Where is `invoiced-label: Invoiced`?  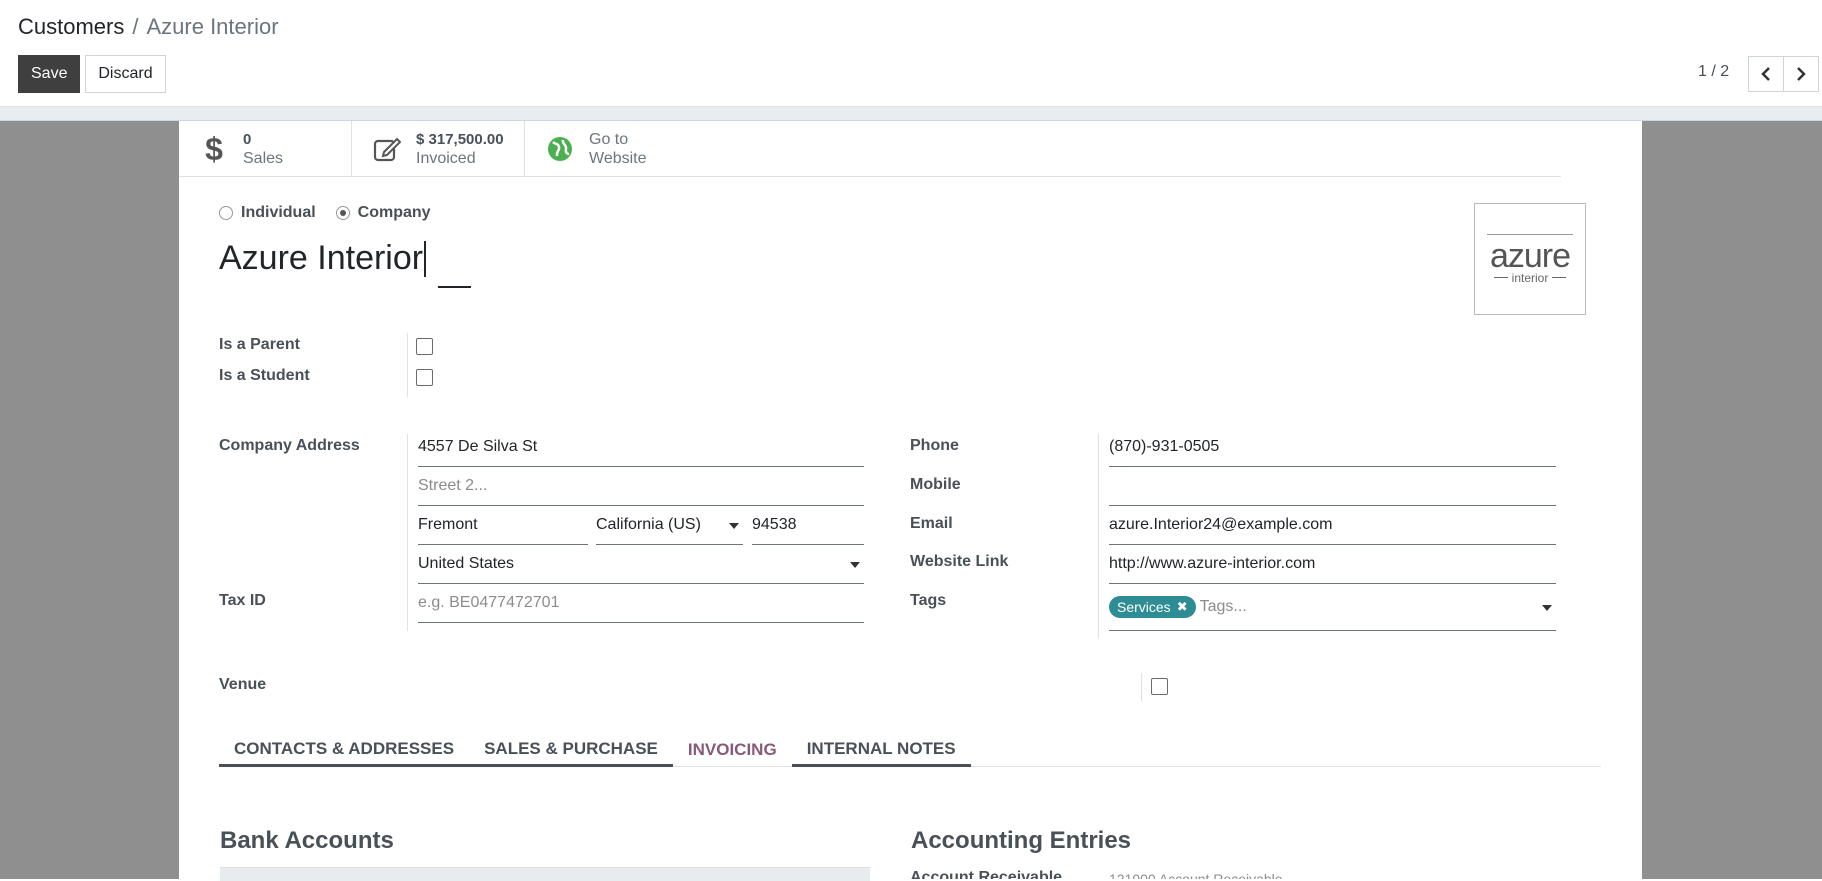
invoiced-label: Invoiced is located at coordinates (446, 158).